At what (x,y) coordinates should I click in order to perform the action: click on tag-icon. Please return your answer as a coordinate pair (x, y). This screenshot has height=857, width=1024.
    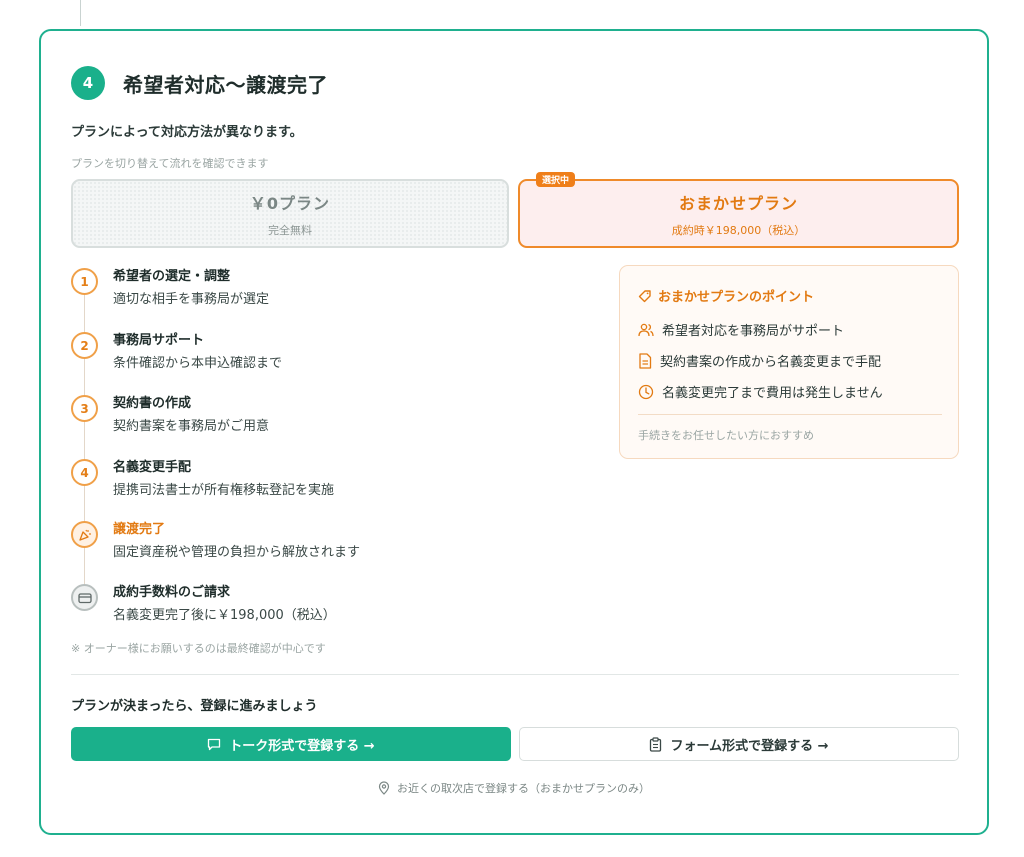
    Looking at the image, I should click on (644, 295).